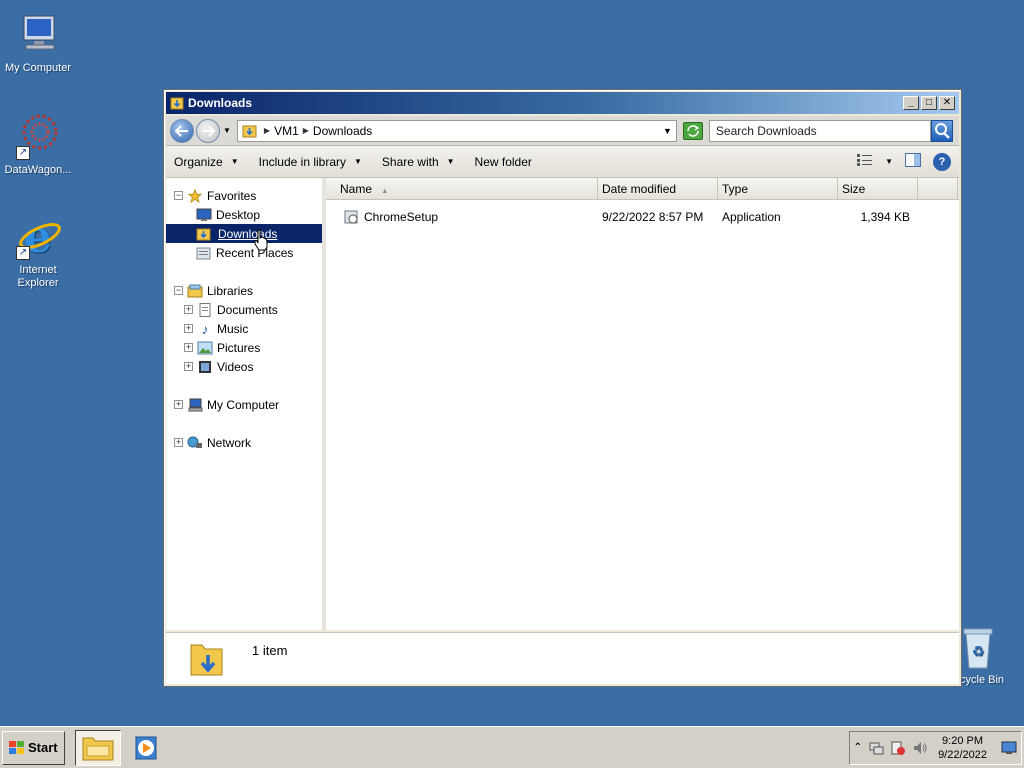 The height and width of the screenshot is (768, 1024). Describe the element at coordinates (962, 754) in the screenshot. I see `clock-date: 9/22/2022` at that location.